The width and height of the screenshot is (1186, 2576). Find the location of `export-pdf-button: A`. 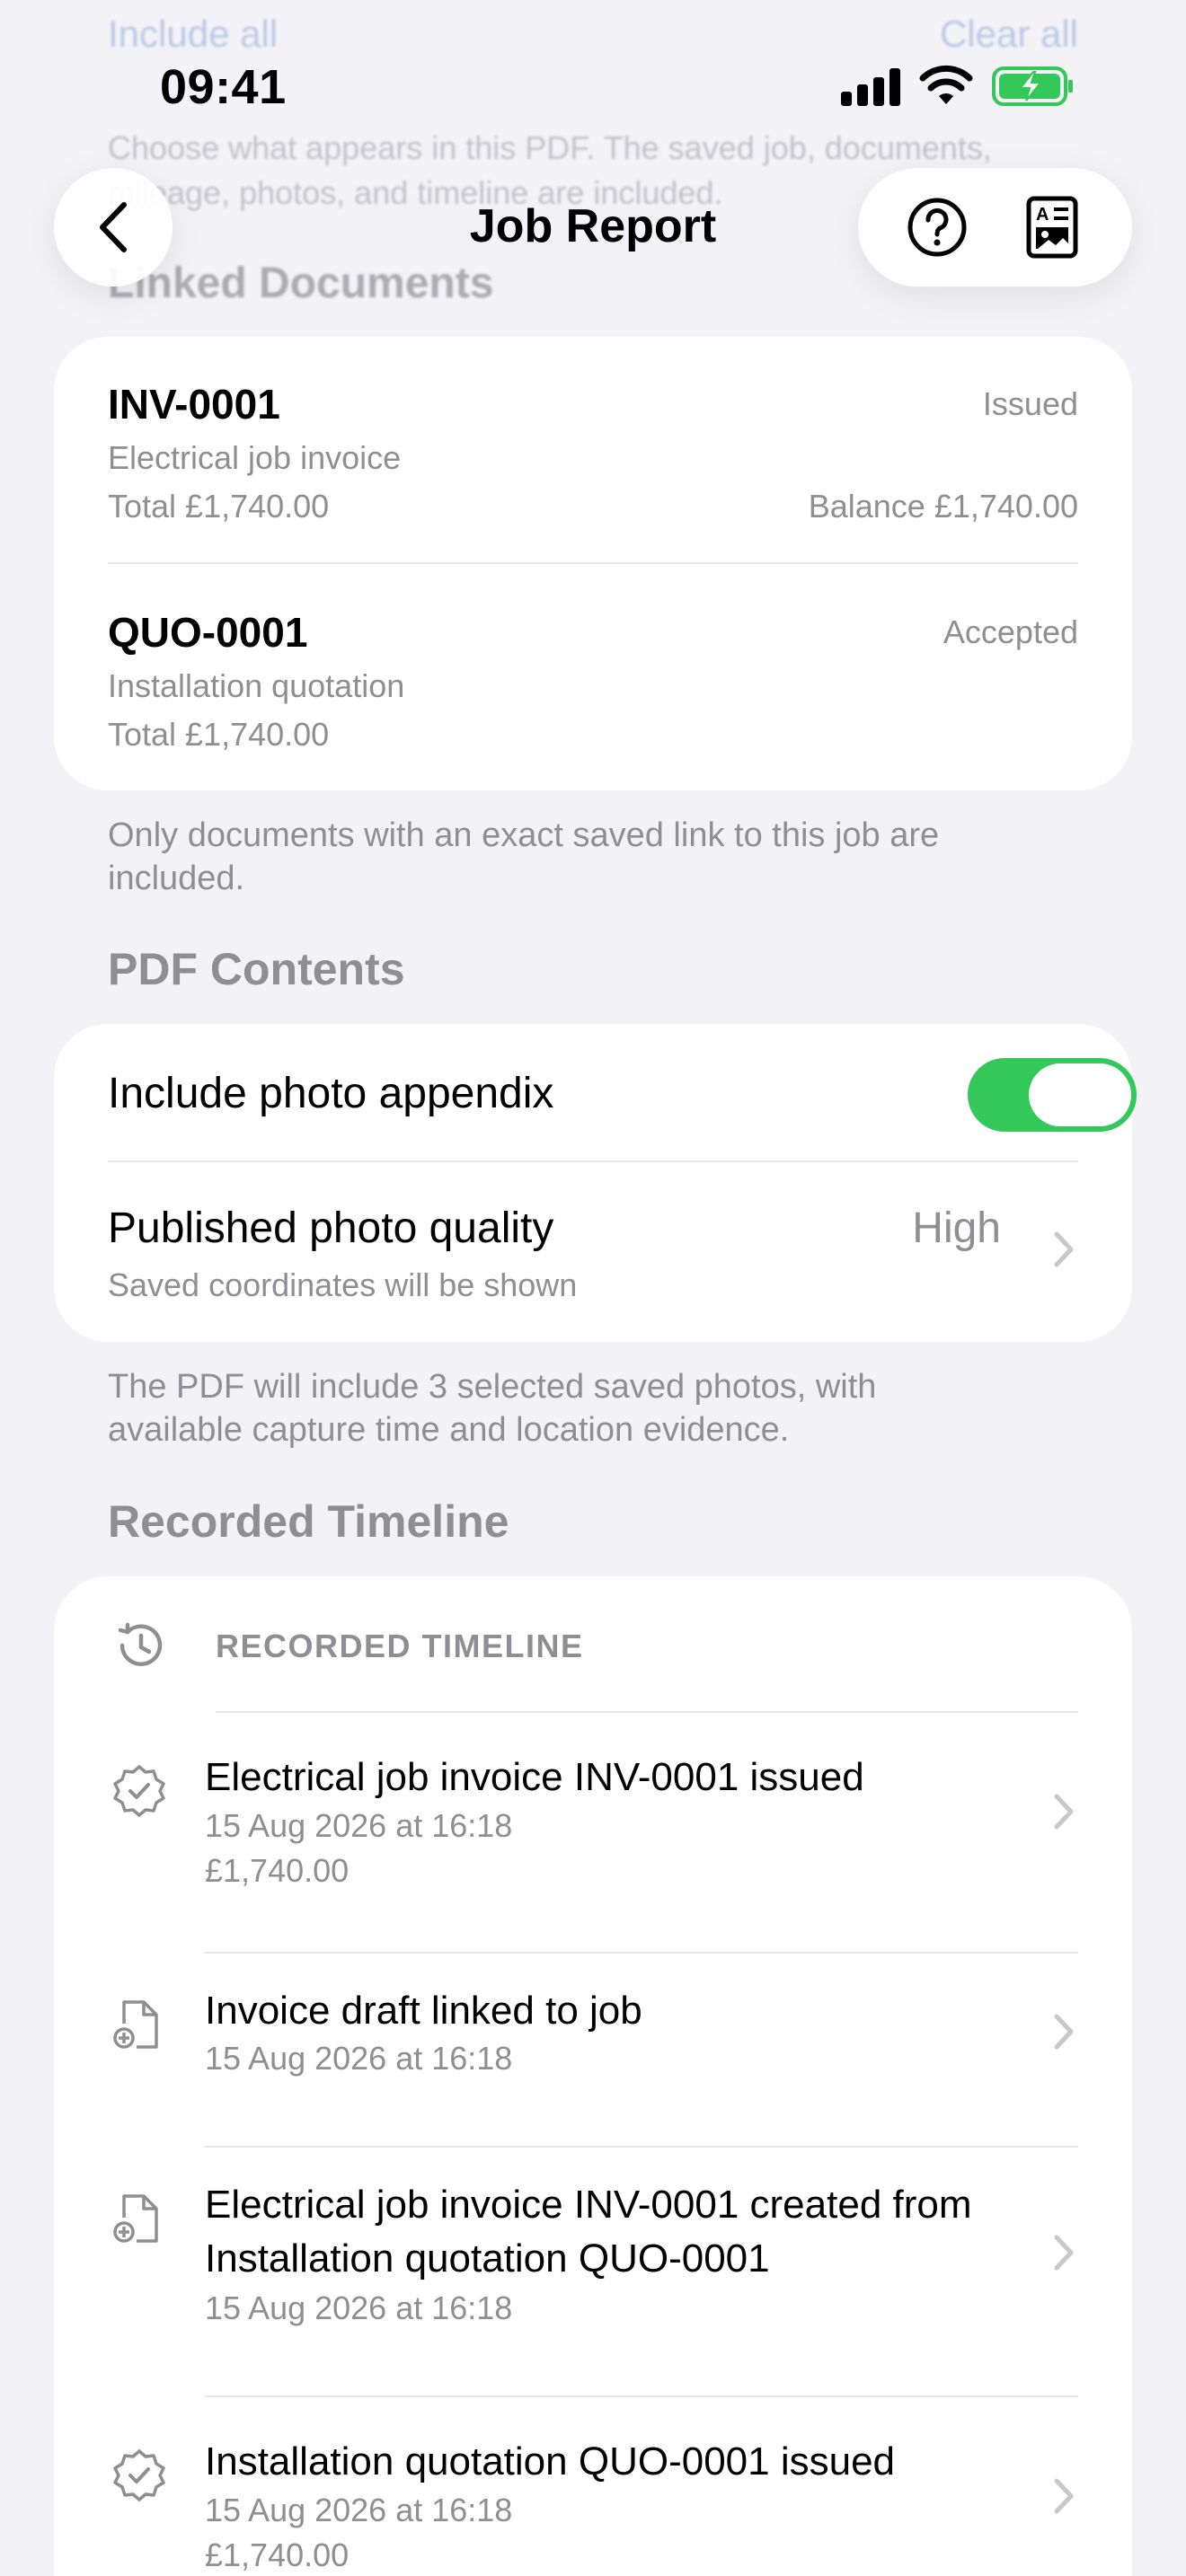

export-pdf-button: A is located at coordinates (1052, 227).